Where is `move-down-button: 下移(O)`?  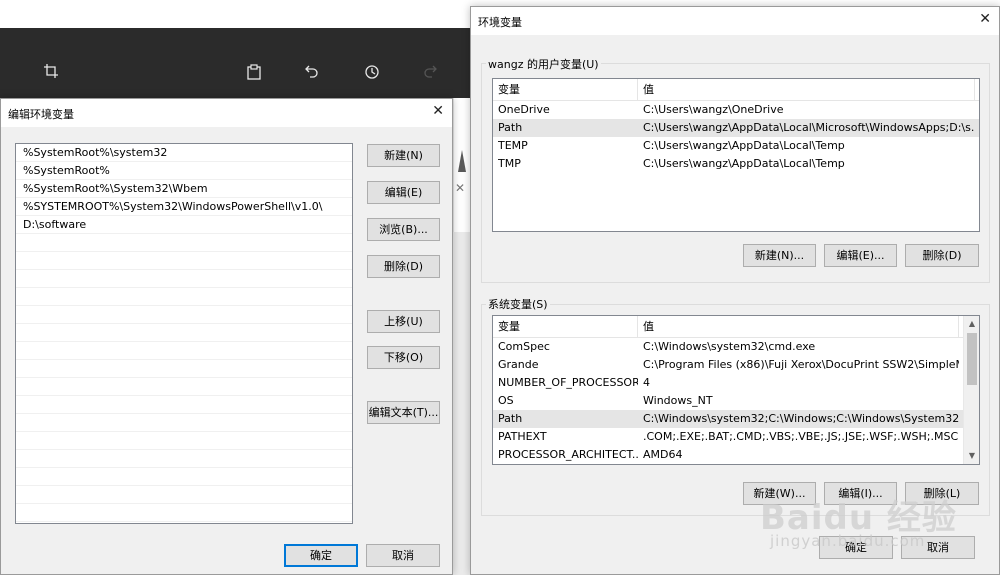 move-down-button: 下移(O) is located at coordinates (403, 357).